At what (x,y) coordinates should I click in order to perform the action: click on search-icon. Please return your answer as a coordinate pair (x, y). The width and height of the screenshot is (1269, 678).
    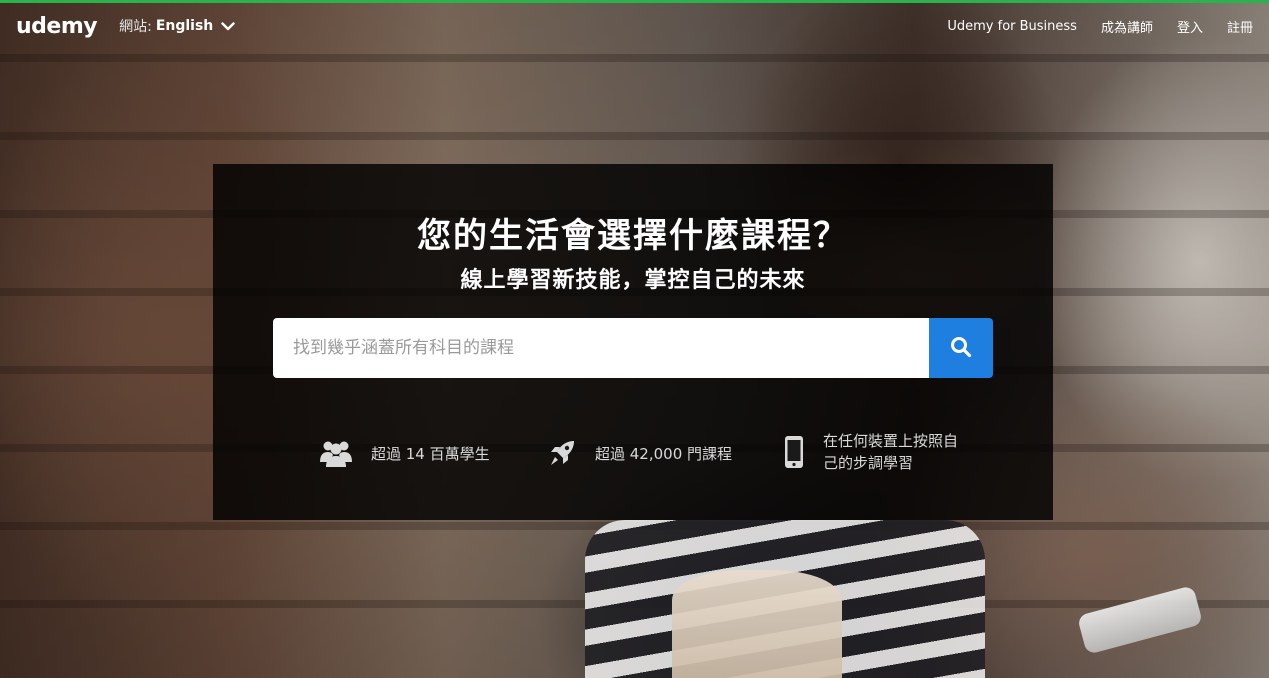
    Looking at the image, I should click on (961, 348).